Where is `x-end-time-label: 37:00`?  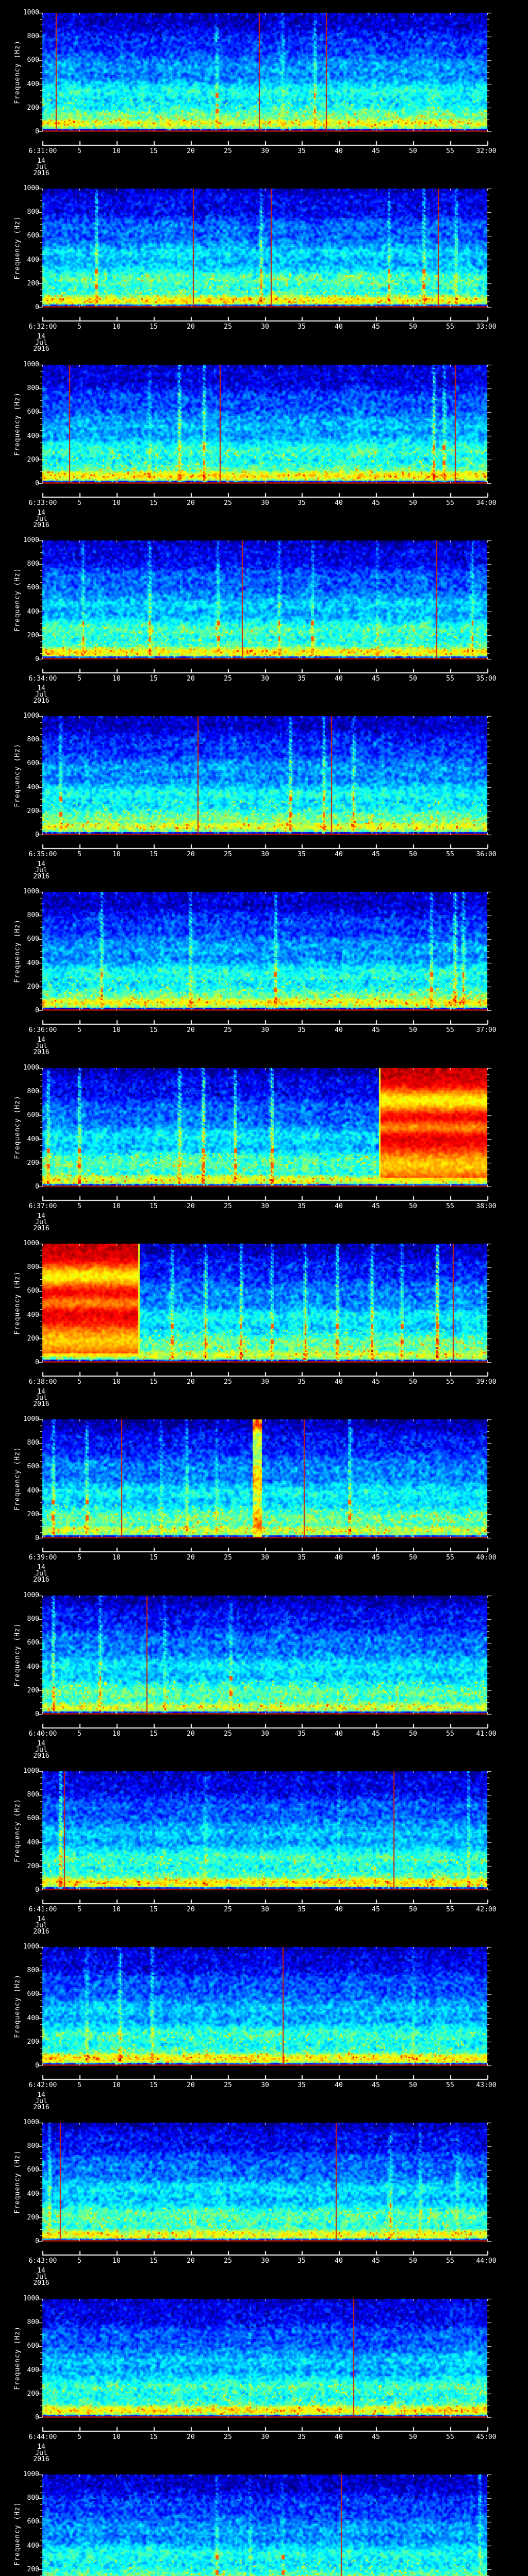
x-end-time-label: 37:00 is located at coordinates (486, 1030).